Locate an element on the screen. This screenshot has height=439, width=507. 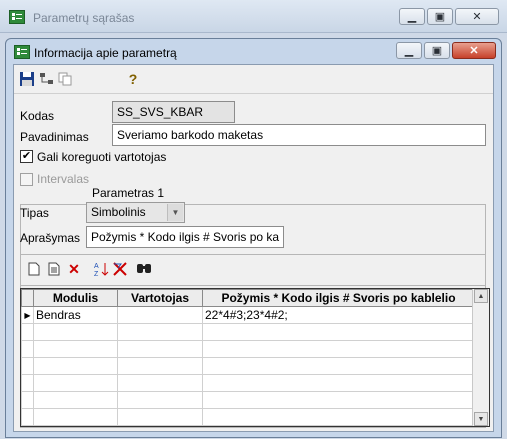
copy-icon is located at coordinates (65, 79).